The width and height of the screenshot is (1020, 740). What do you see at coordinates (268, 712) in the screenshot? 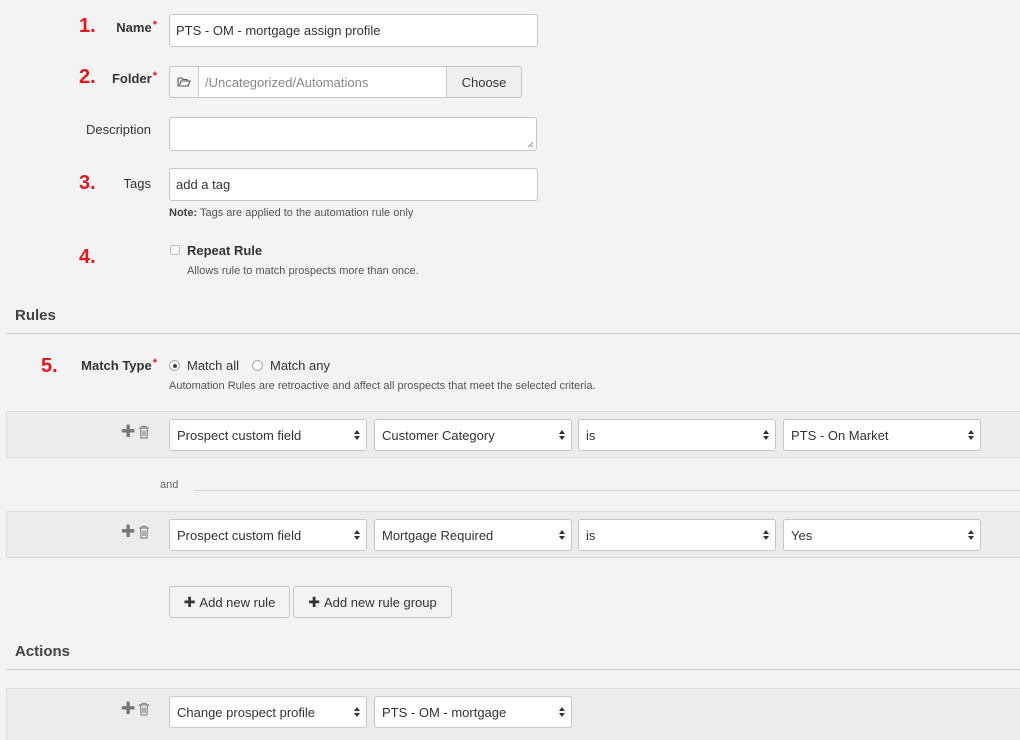
I see `action-type-select: Change prospect profile` at bounding box center [268, 712].